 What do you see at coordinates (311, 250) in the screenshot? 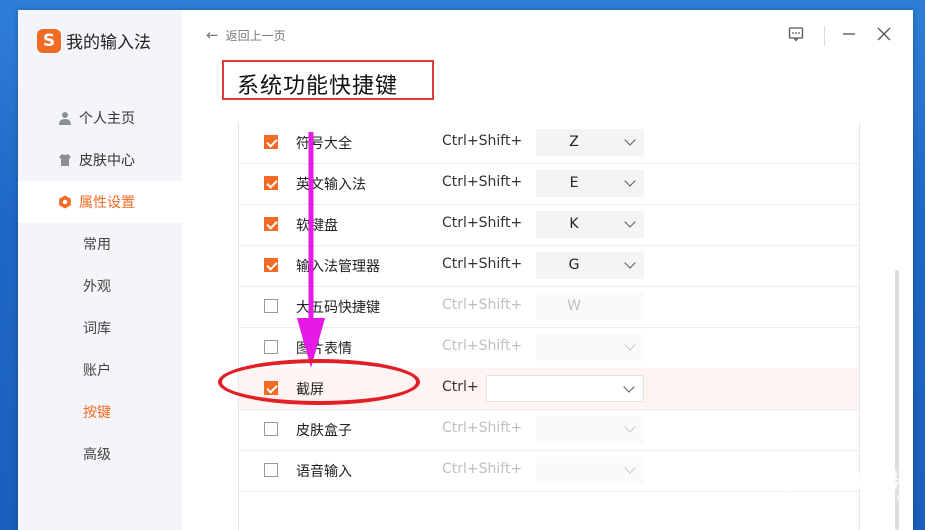
I see `annotation-arrow` at bounding box center [311, 250].